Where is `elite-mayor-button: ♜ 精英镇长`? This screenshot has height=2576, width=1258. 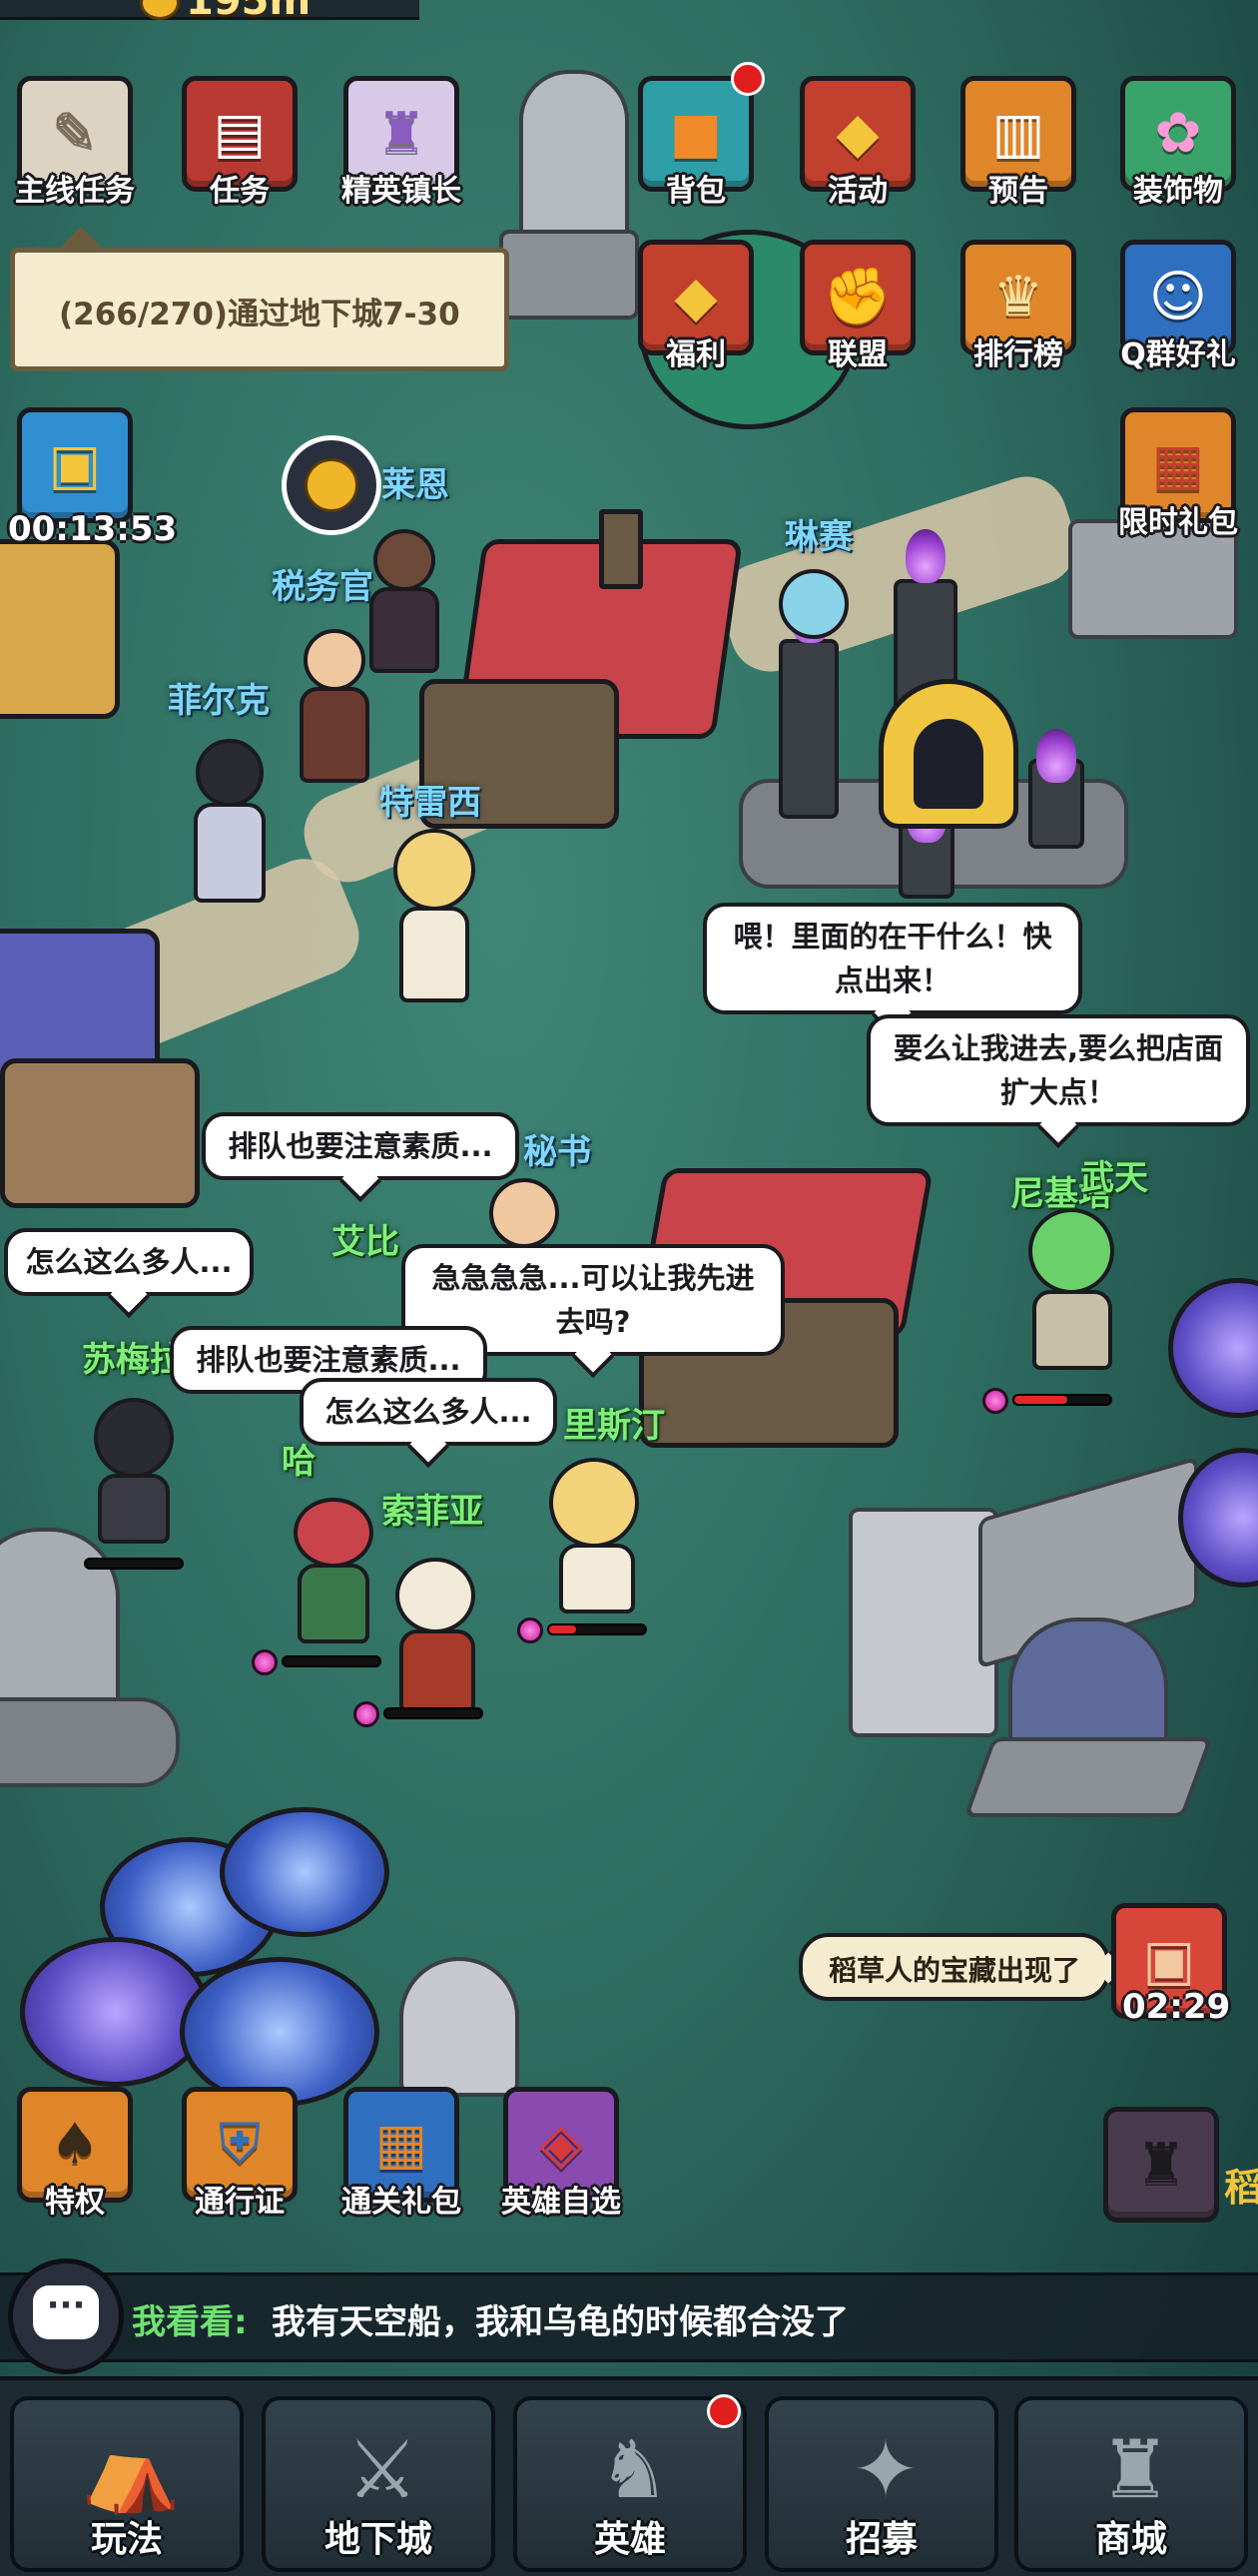
elite-mayor-button: ♜ 精英镇长 is located at coordinates (401, 143).